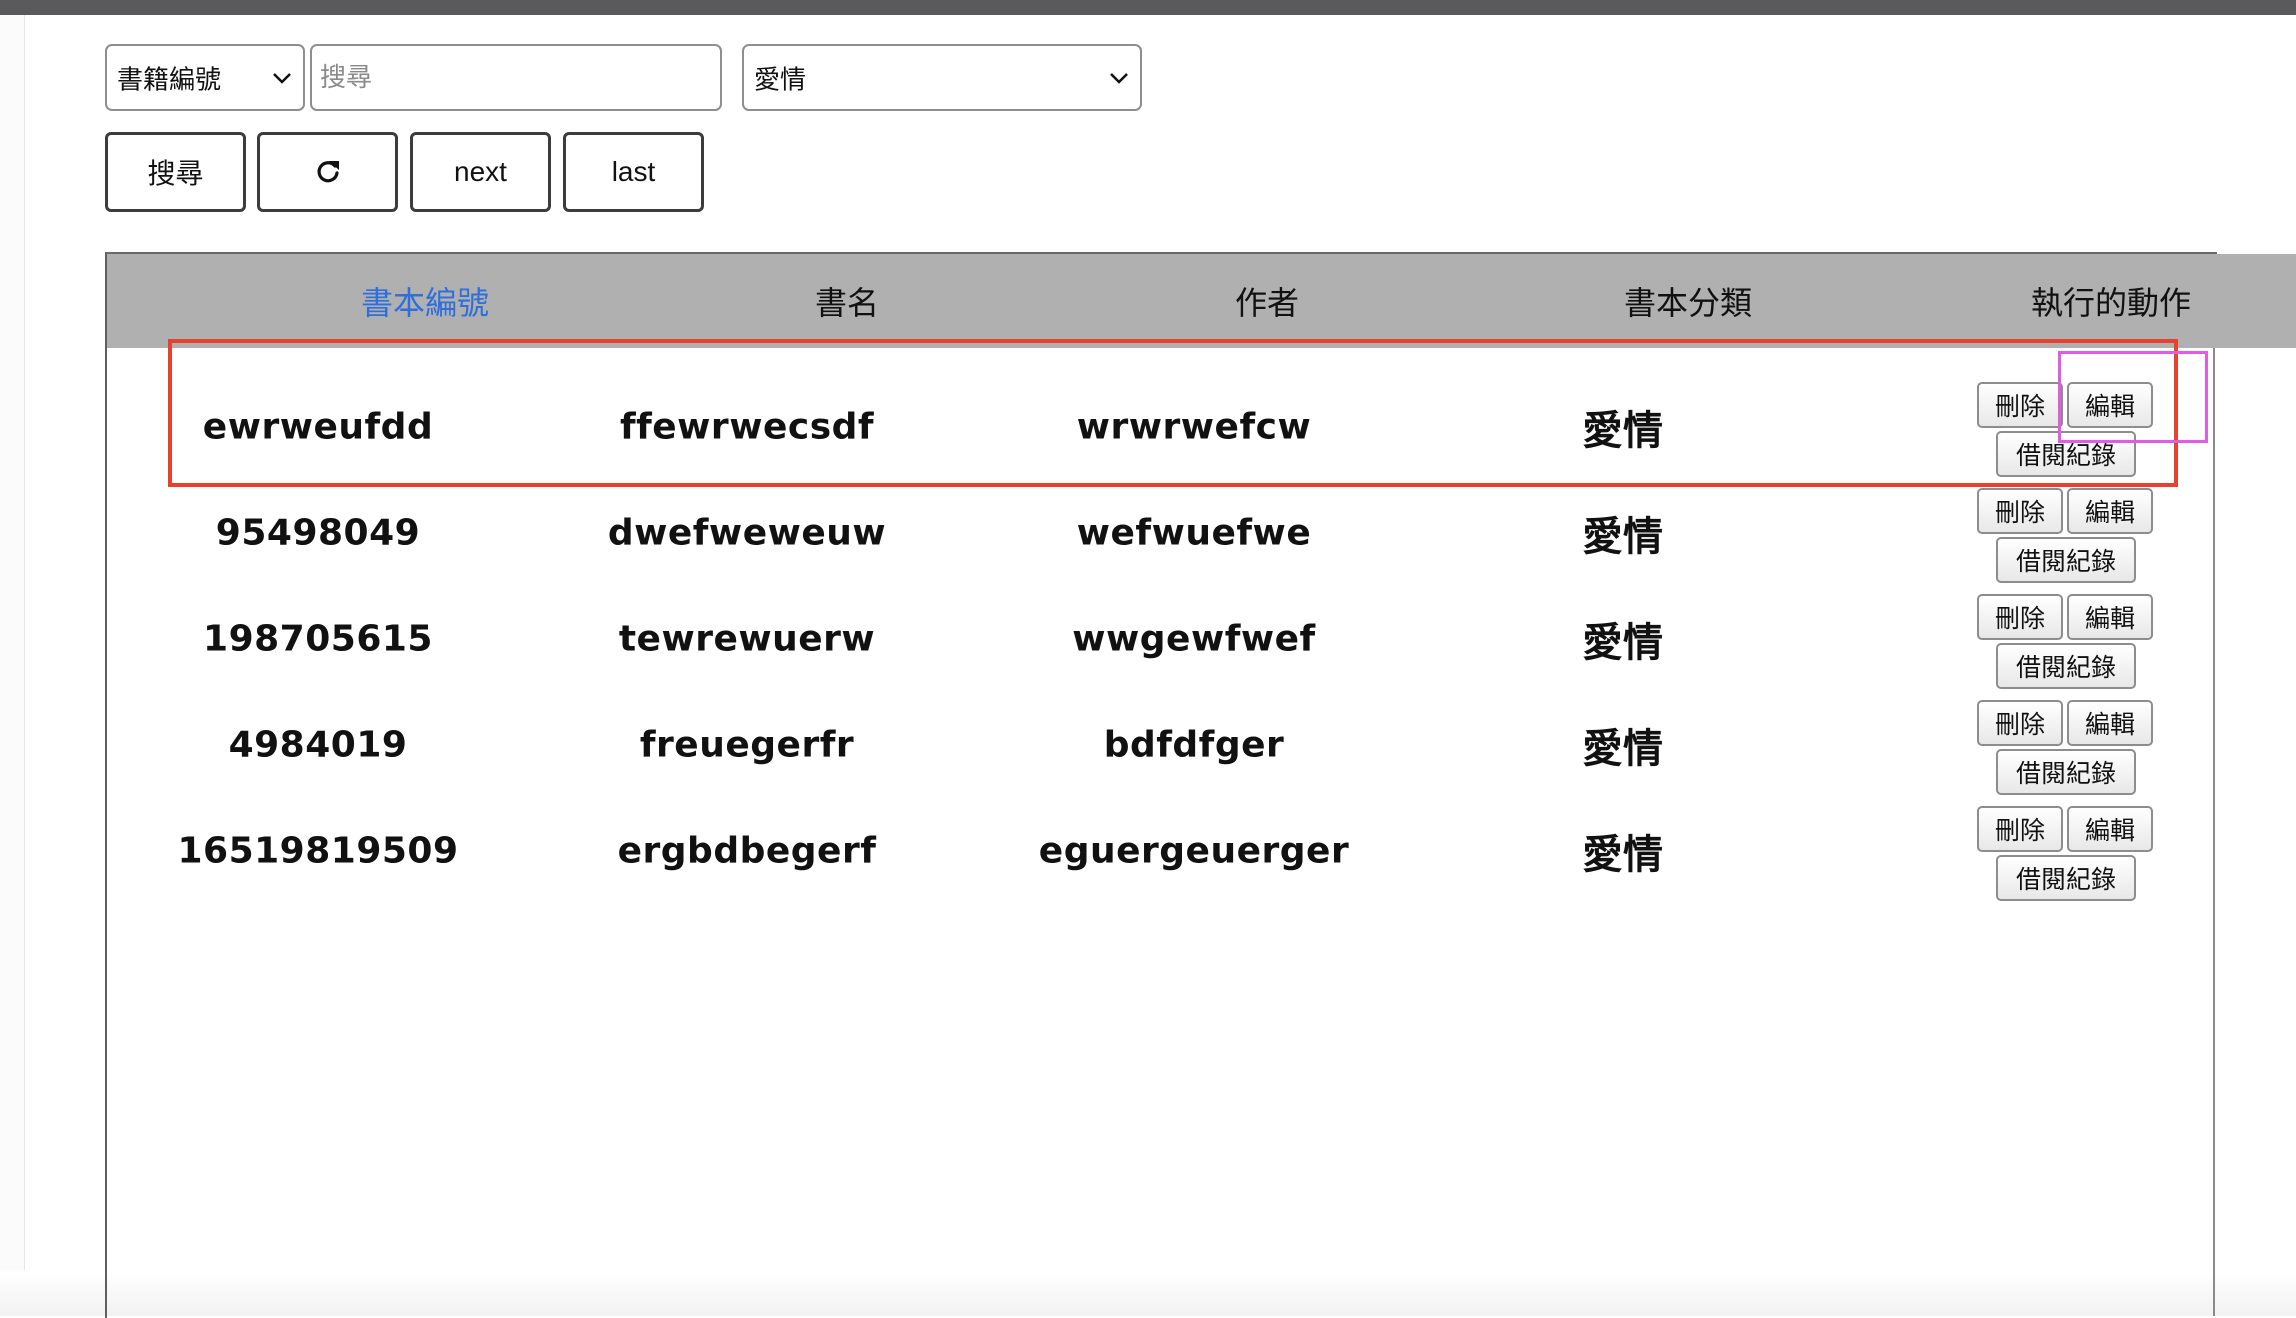 The image size is (2296, 1318). What do you see at coordinates (2214, 832) in the screenshot?
I see `table-right-border` at bounding box center [2214, 832].